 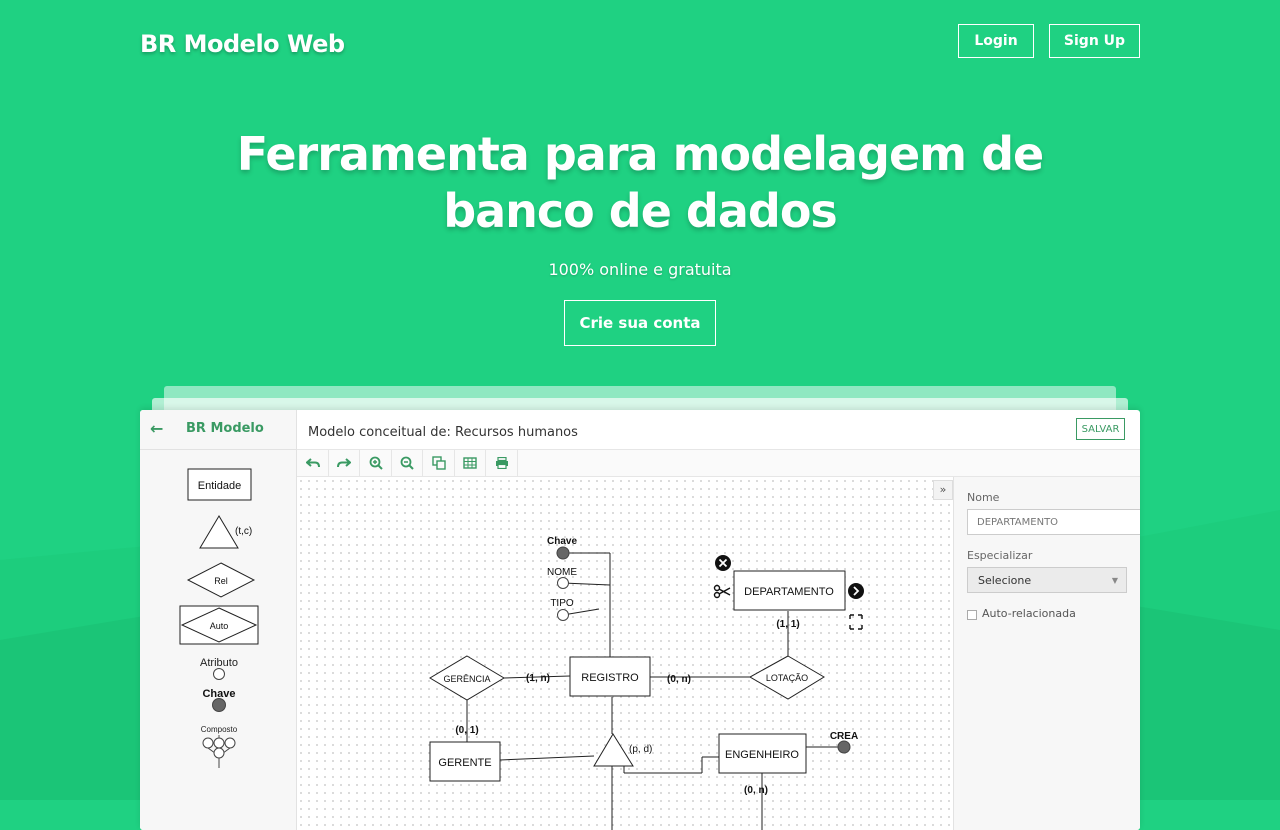 I want to click on entity-registro: REGISTRO, so click(x=610, y=676).